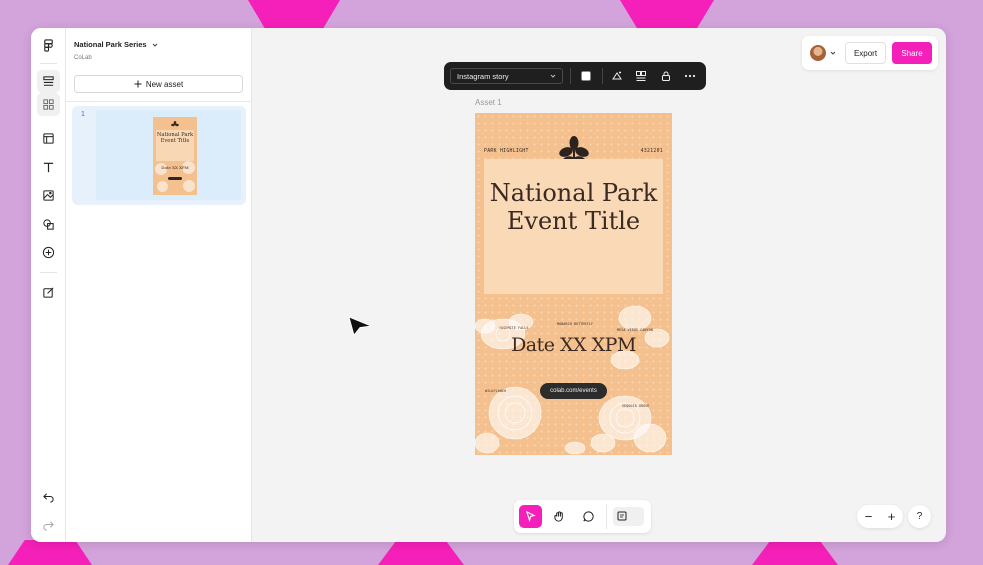 This screenshot has width=983, height=565. I want to click on poster-top-right: 4321201, so click(651, 151).